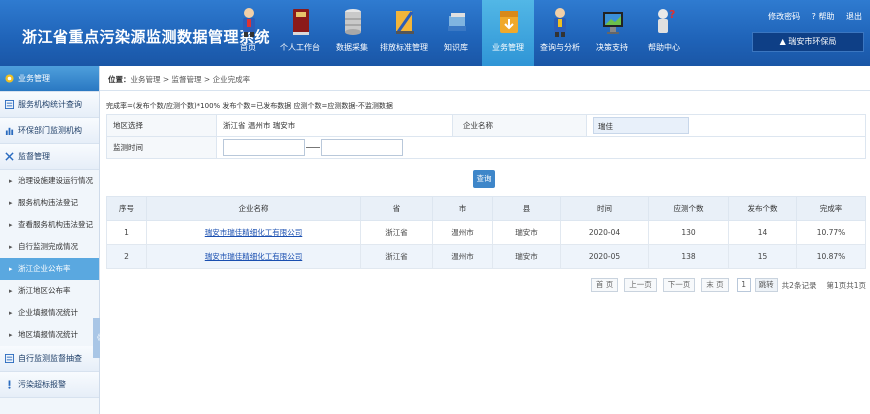  What do you see at coordinates (396, 208) in the screenshot?
I see `col-province: 省` at bounding box center [396, 208].